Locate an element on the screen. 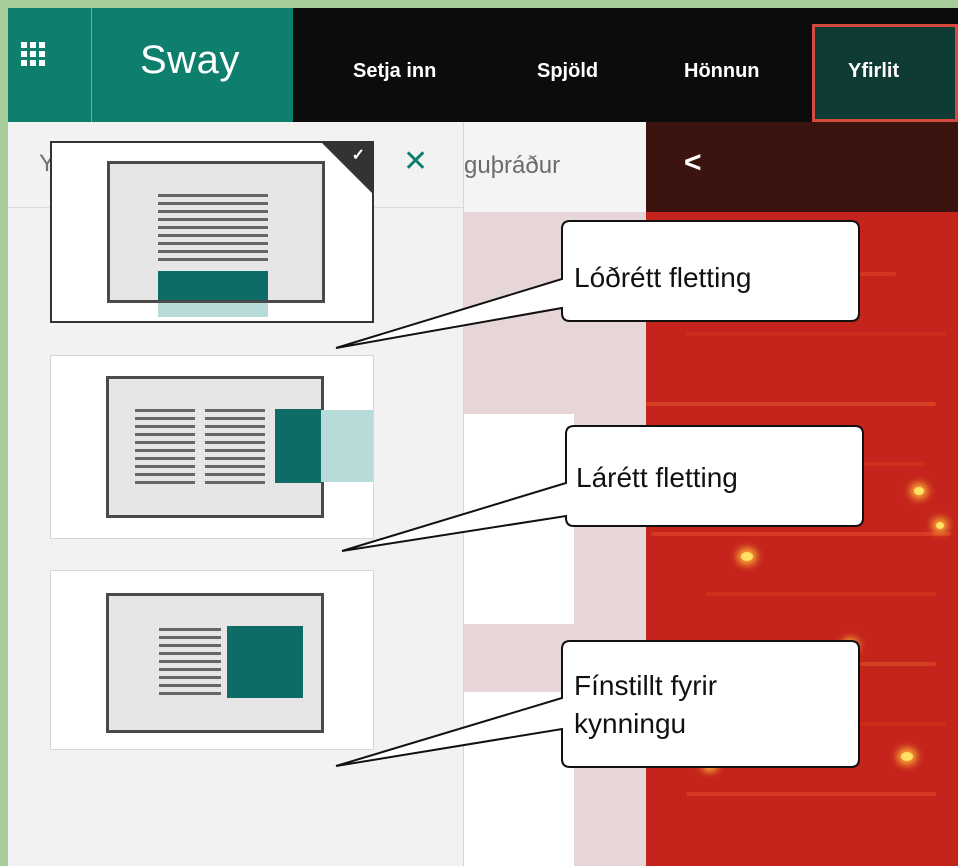 The image size is (958, 866). layout-option-presentation is located at coordinates (212, 660).